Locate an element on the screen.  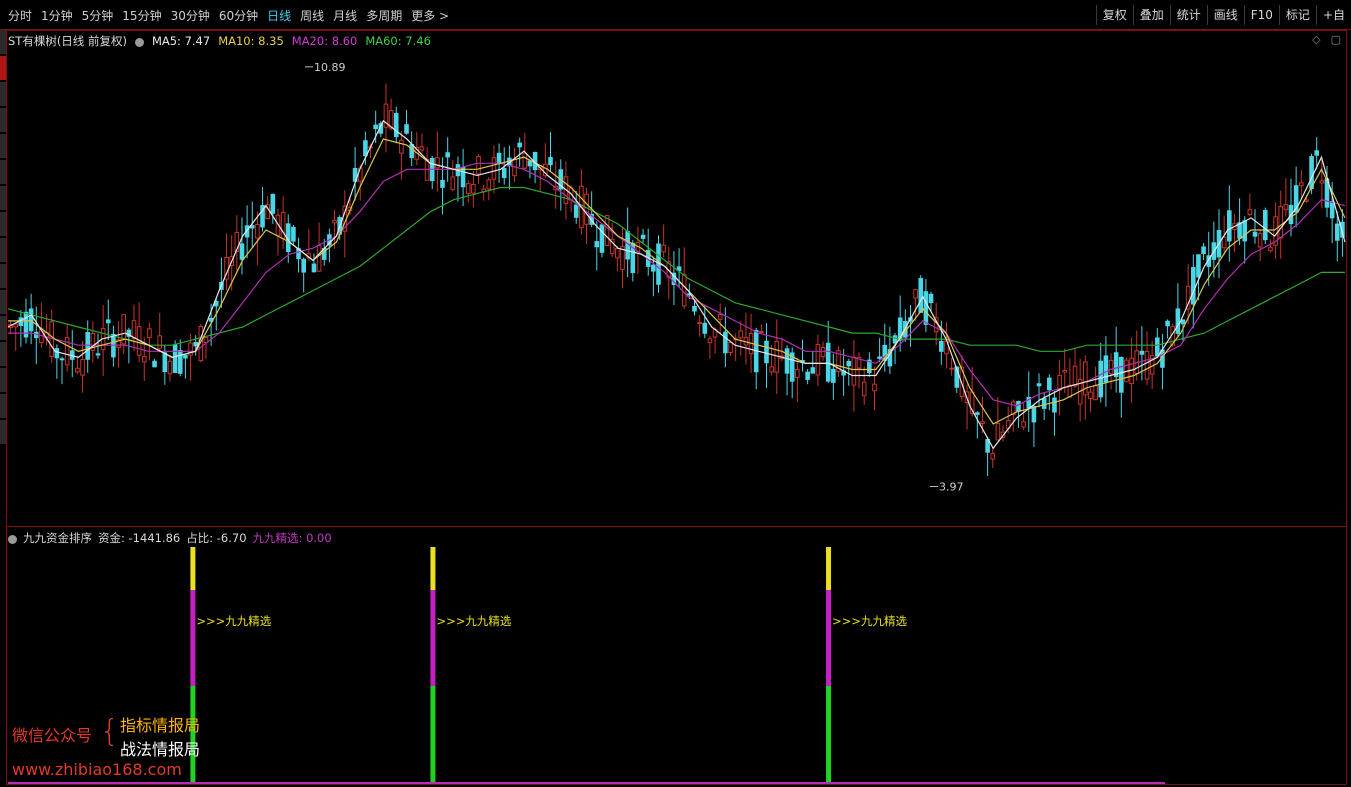
indicator-legend: 九九资金排序 资金: -1441.86 占比: -6.70 九九精选: 0.00 is located at coordinates (170, 538).